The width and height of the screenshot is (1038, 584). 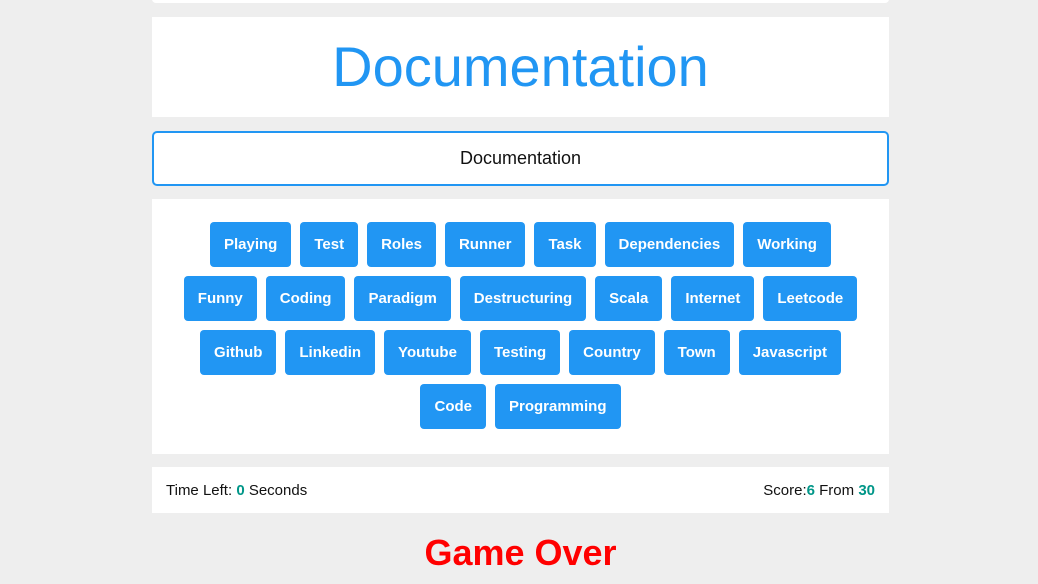 I want to click on word-input, so click(x=520, y=158).